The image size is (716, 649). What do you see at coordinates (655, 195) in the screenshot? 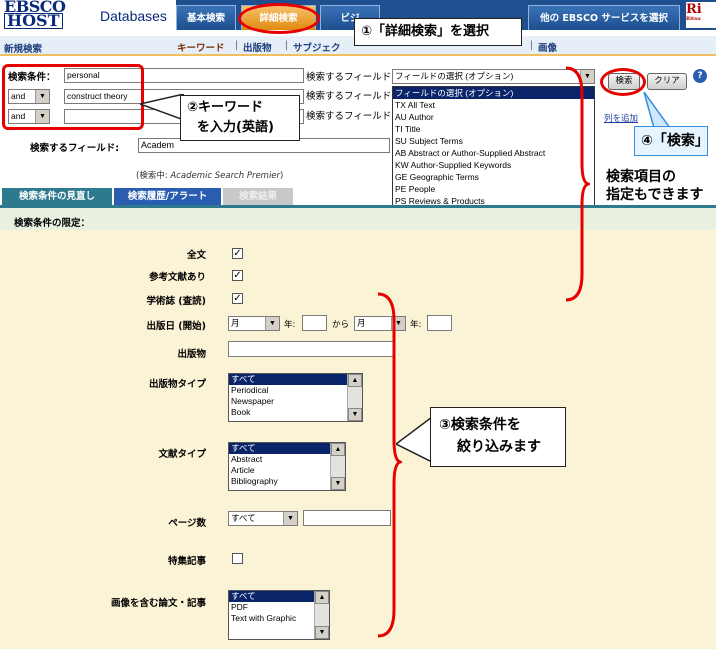
I see `field-note-line2: 指定もできます` at bounding box center [655, 195].